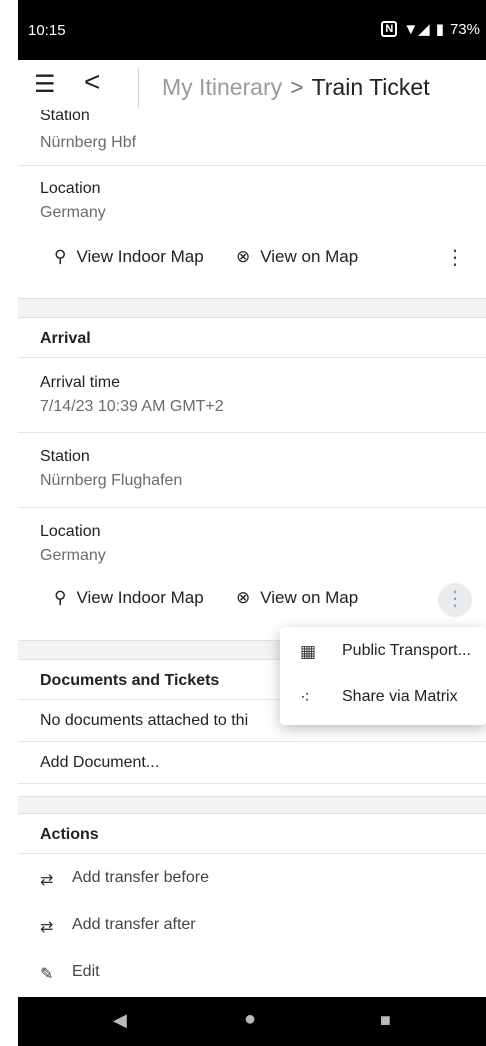 Image resolution: width=486 pixels, height=1046 pixels. Describe the element at coordinates (144, 720) in the screenshot. I see `documents-empty-text: No documents attached to thi` at that location.